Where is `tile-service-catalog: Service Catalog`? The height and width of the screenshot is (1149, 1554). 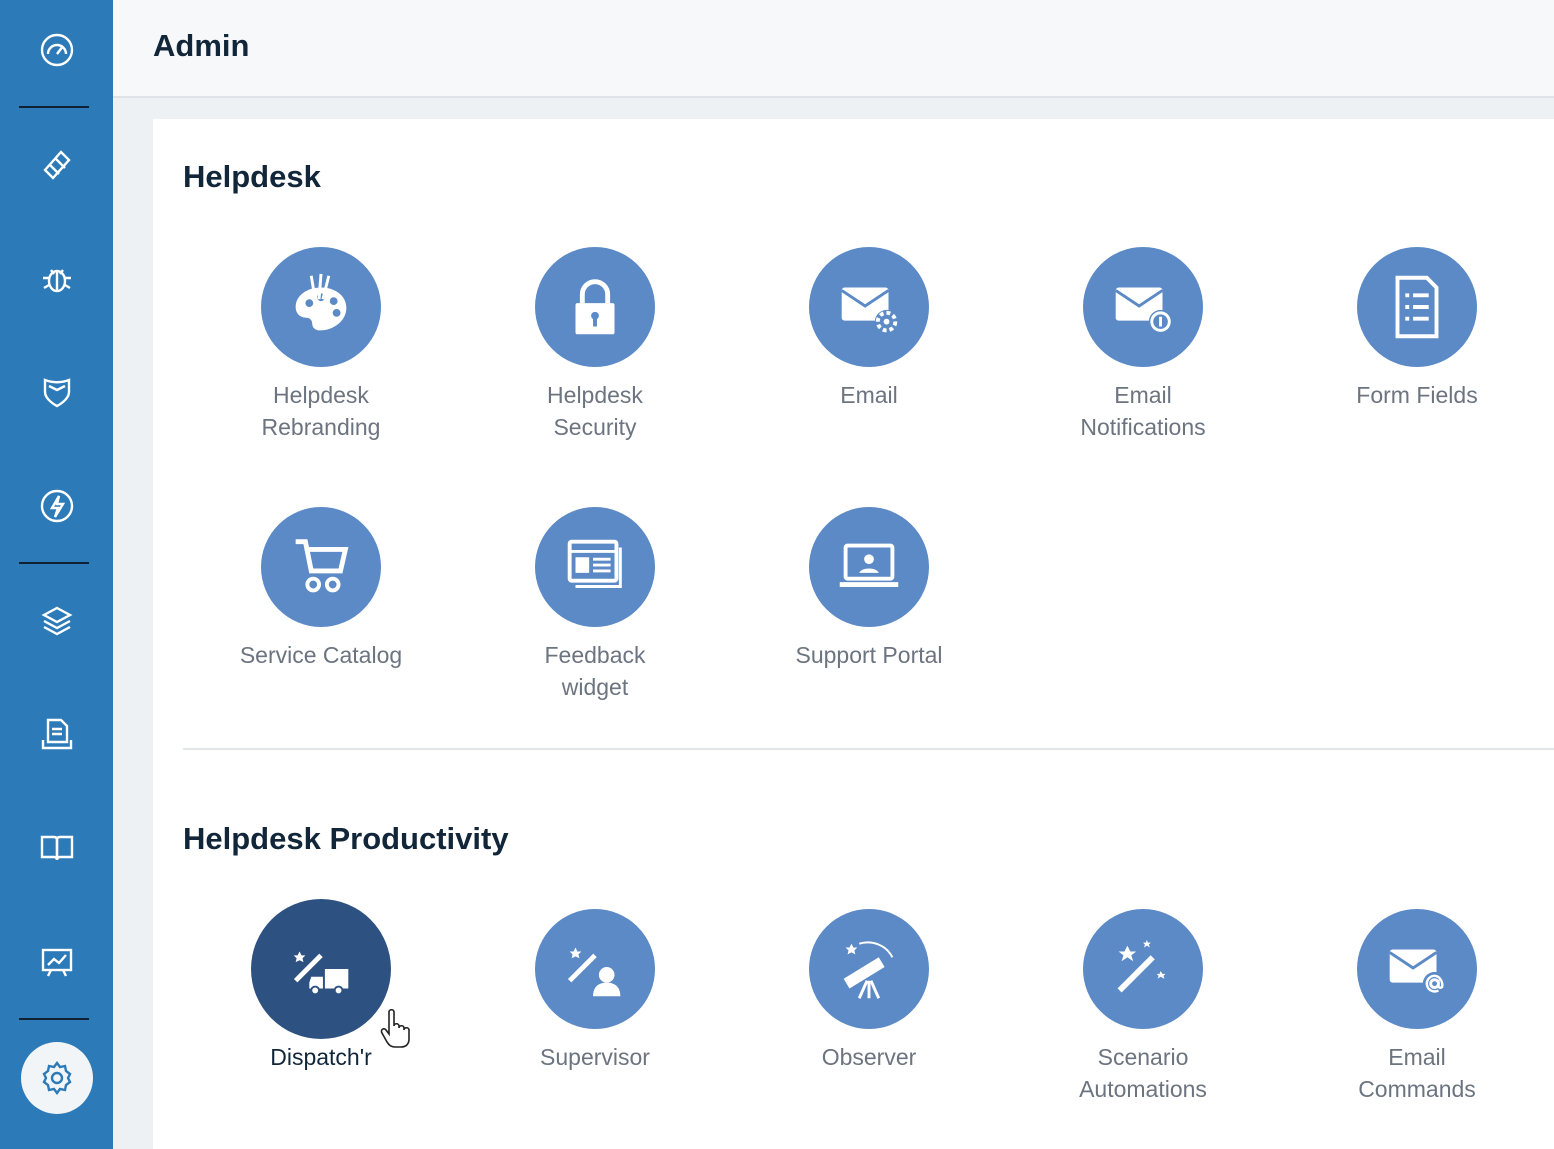
tile-service-catalog: Service Catalog is located at coordinates (321, 589).